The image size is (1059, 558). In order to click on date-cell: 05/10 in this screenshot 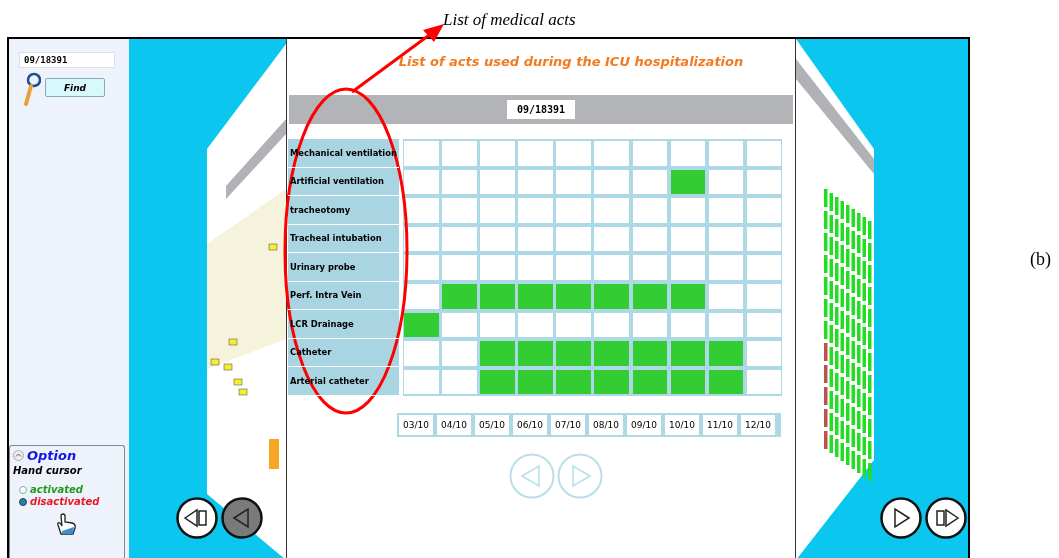, I will do `click(492, 425)`.